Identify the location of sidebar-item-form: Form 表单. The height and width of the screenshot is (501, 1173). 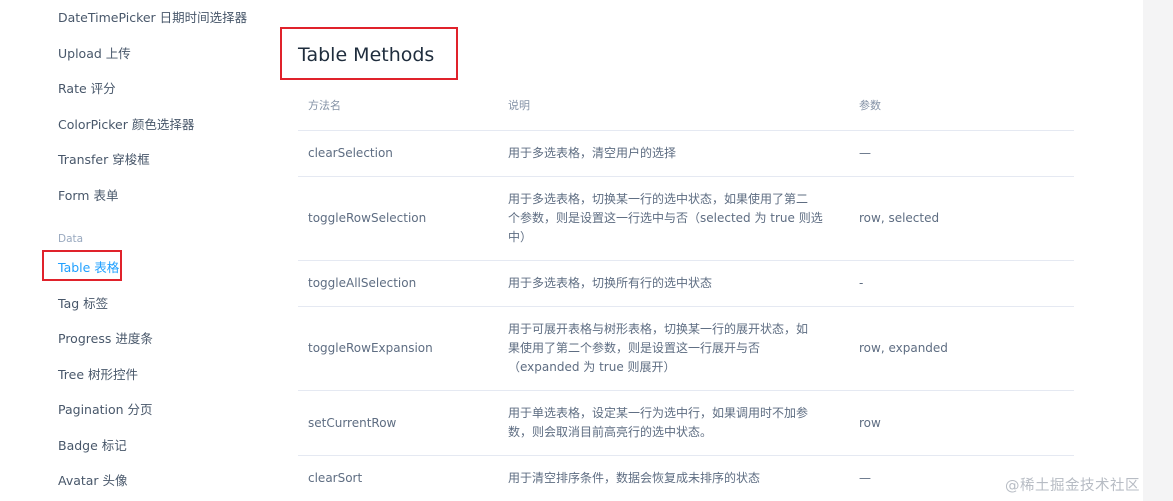
(88, 196).